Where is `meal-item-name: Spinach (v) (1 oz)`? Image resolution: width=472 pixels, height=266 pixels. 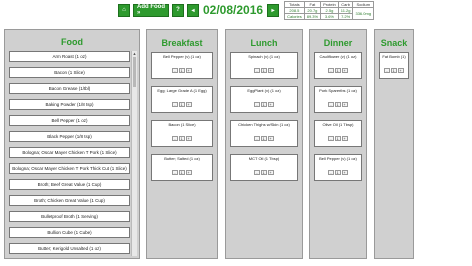 meal-item-name: Spinach (v) (1 oz) is located at coordinates (264, 56).